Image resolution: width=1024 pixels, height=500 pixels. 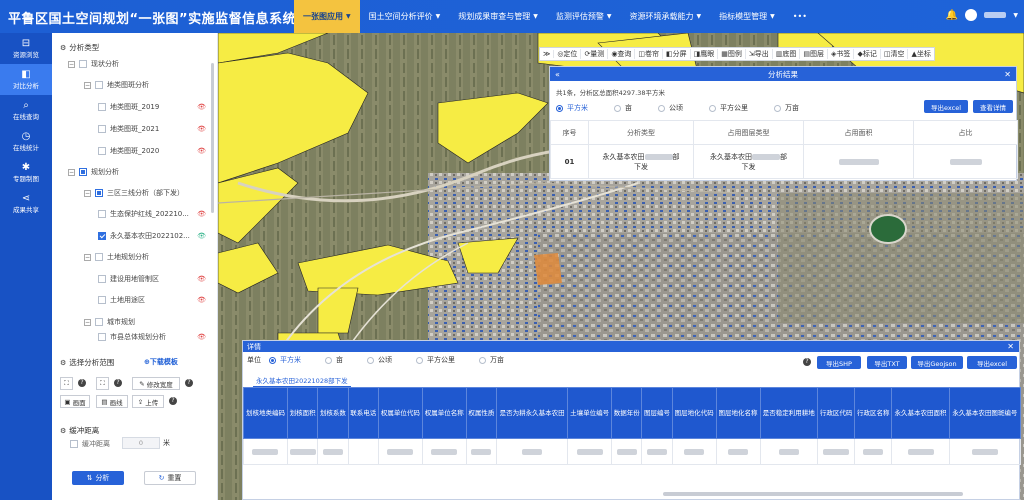 I want to click on expand-icon: ≫, so click(x=547, y=54).